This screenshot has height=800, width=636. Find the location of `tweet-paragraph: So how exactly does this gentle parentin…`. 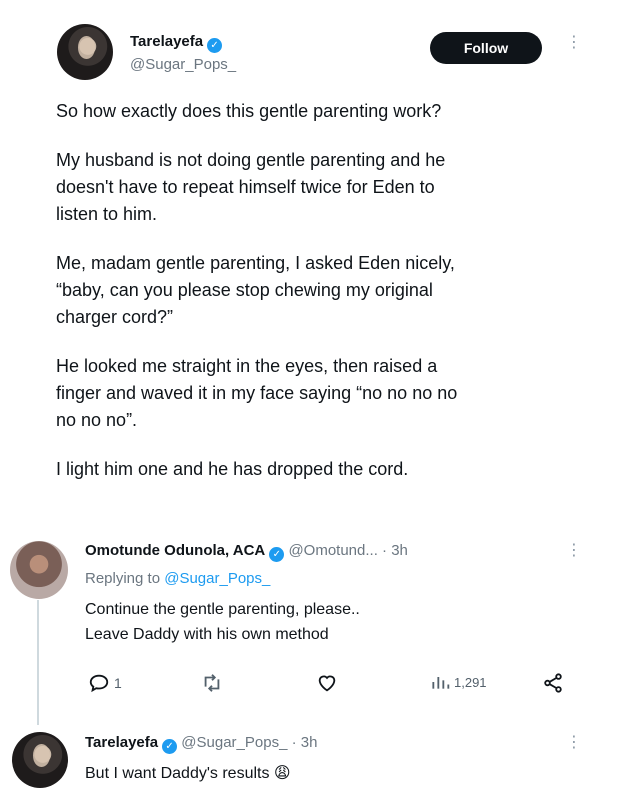

tweet-paragraph: So how exactly does this gentle parentin… is located at coordinates (316, 111).